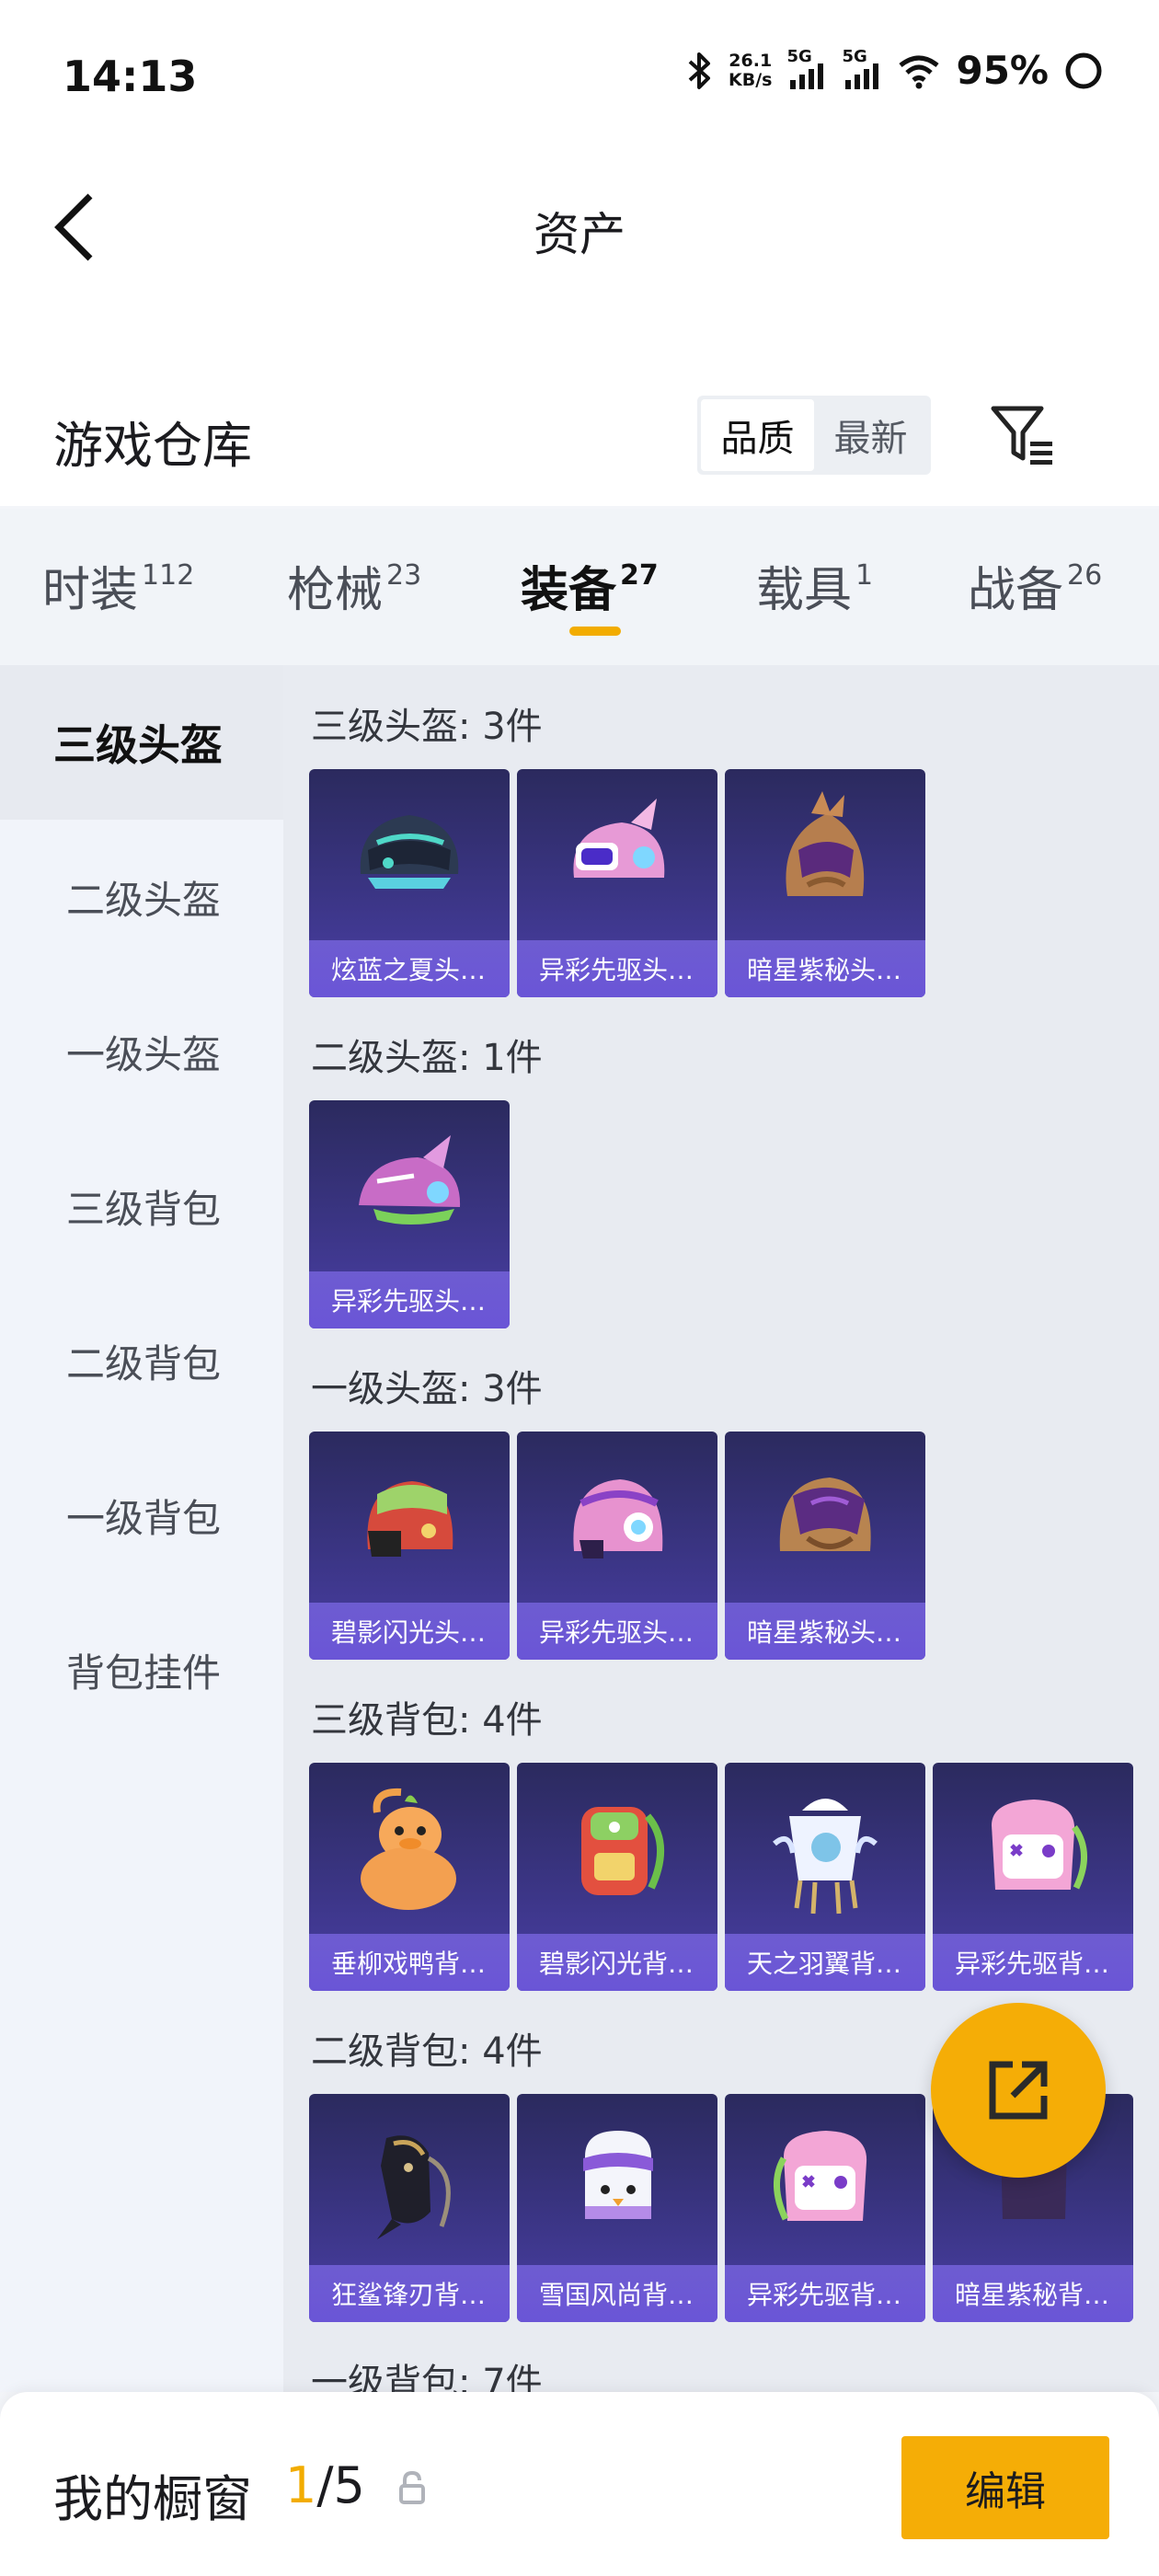  What do you see at coordinates (699, 70) in the screenshot?
I see `bluetooth-icon` at bounding box center [699, 70].